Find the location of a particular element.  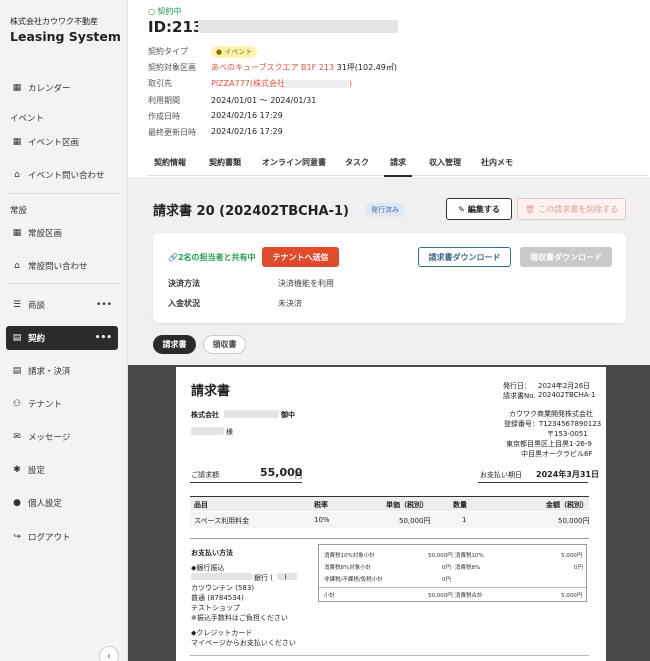

invoice-title: 請求書 20 (202402TBCHA-1) is located at coordinates (251, 211).